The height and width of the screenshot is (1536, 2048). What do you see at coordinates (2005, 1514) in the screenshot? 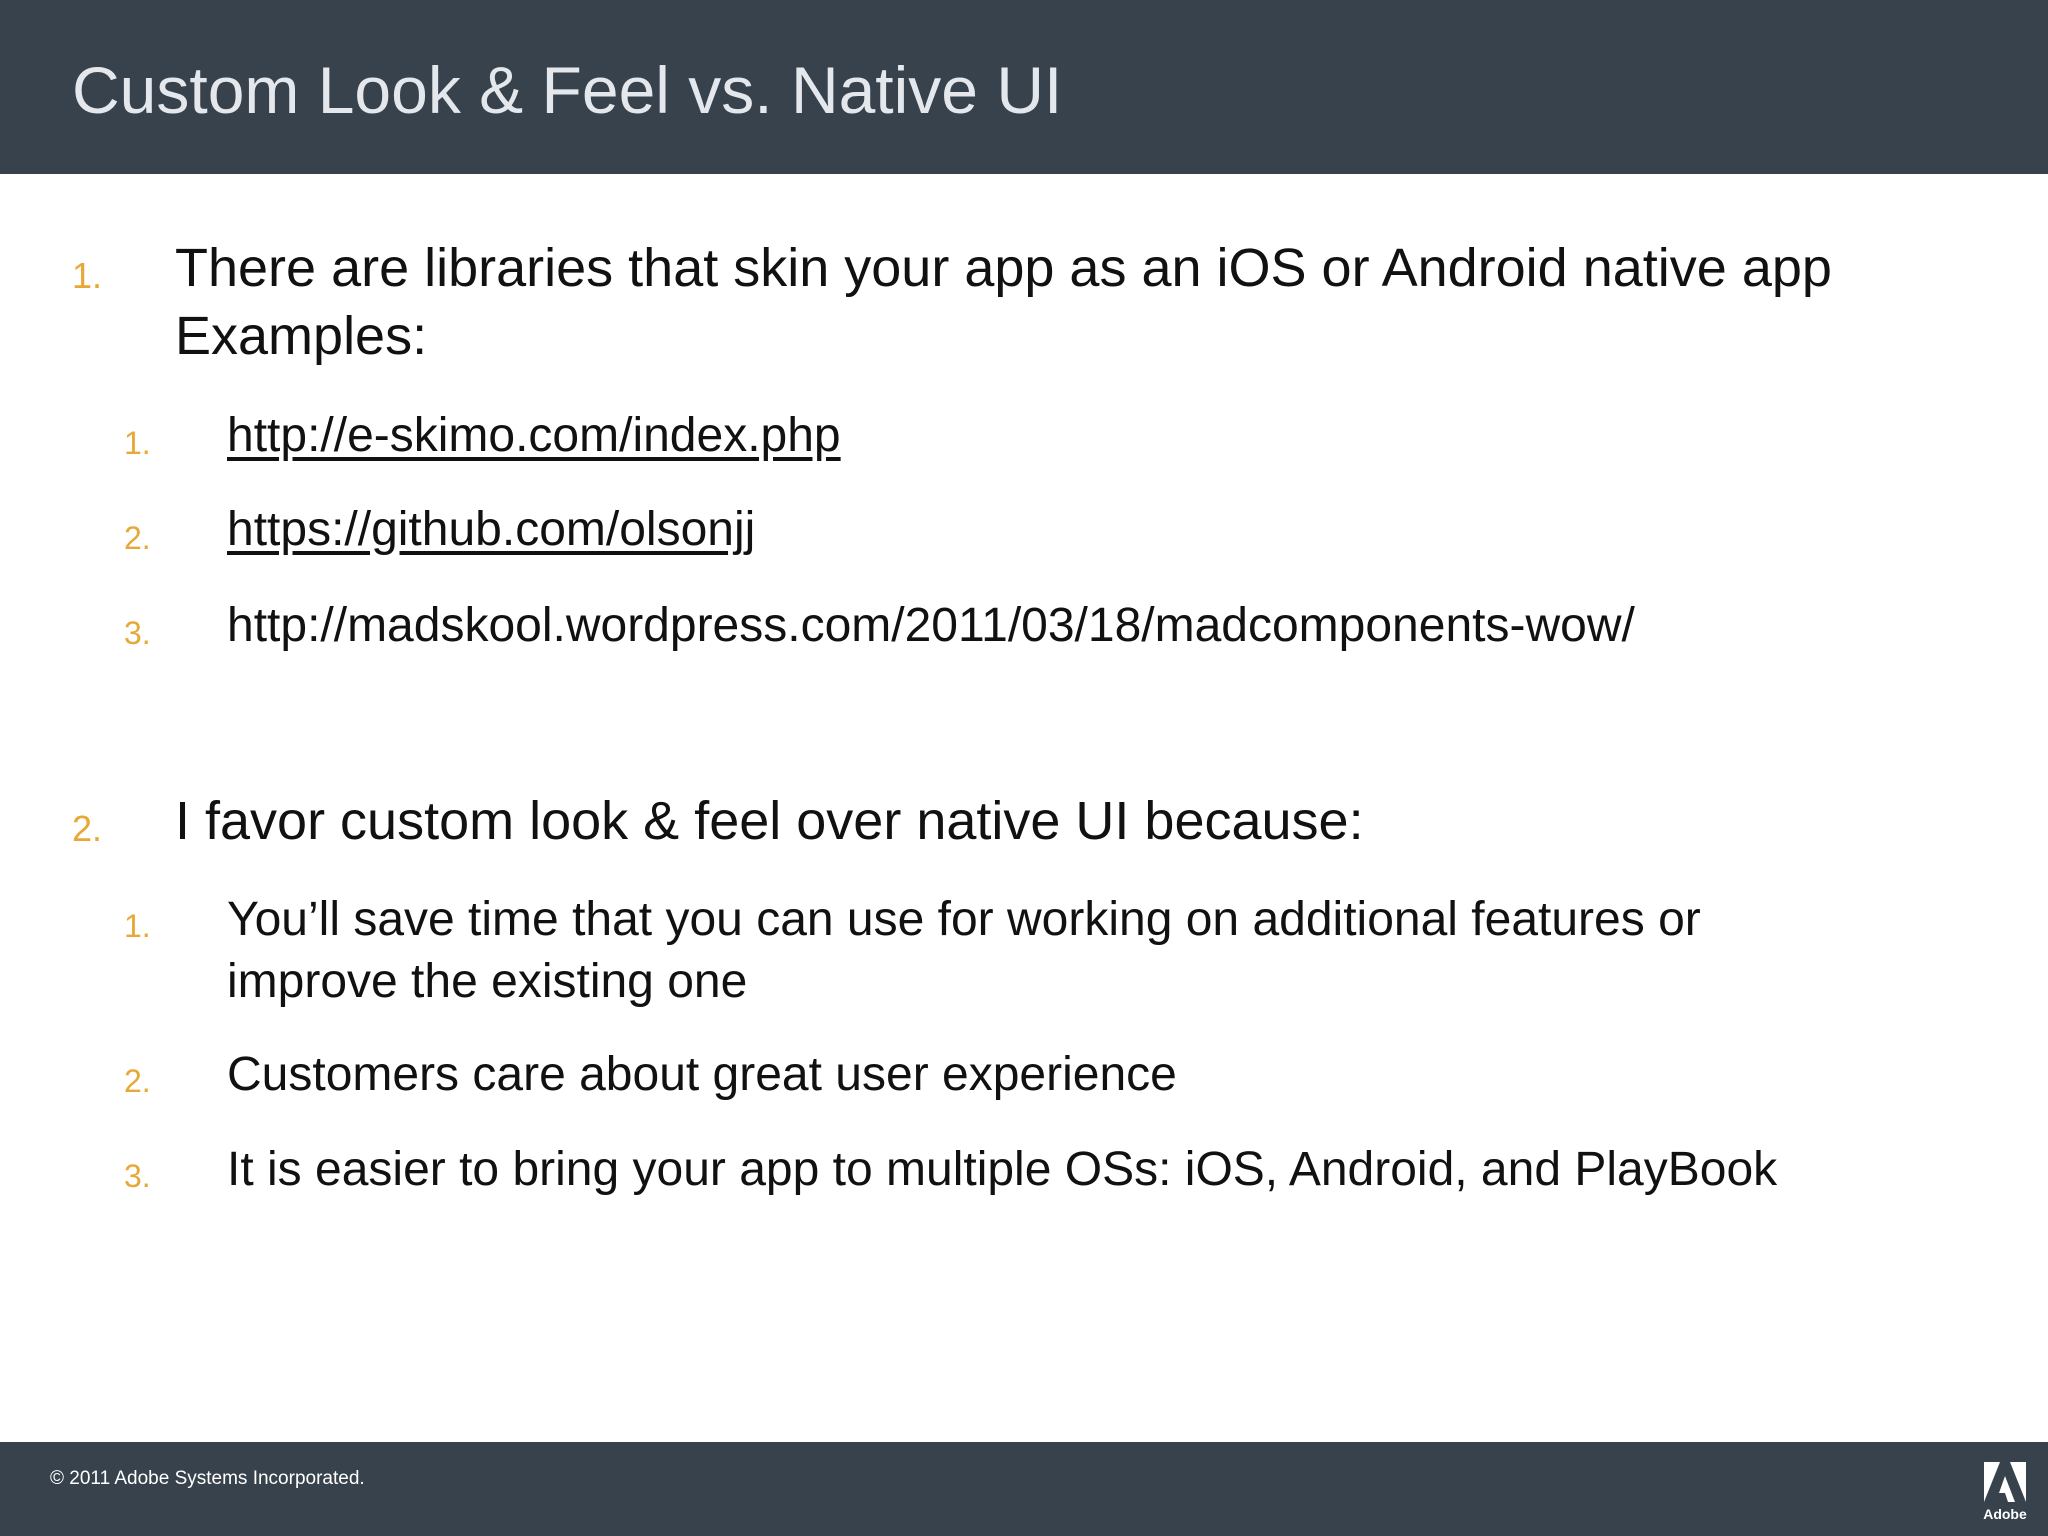
I see `adobe-logo-text: Adobe` at bounding box center [2005, 1514].